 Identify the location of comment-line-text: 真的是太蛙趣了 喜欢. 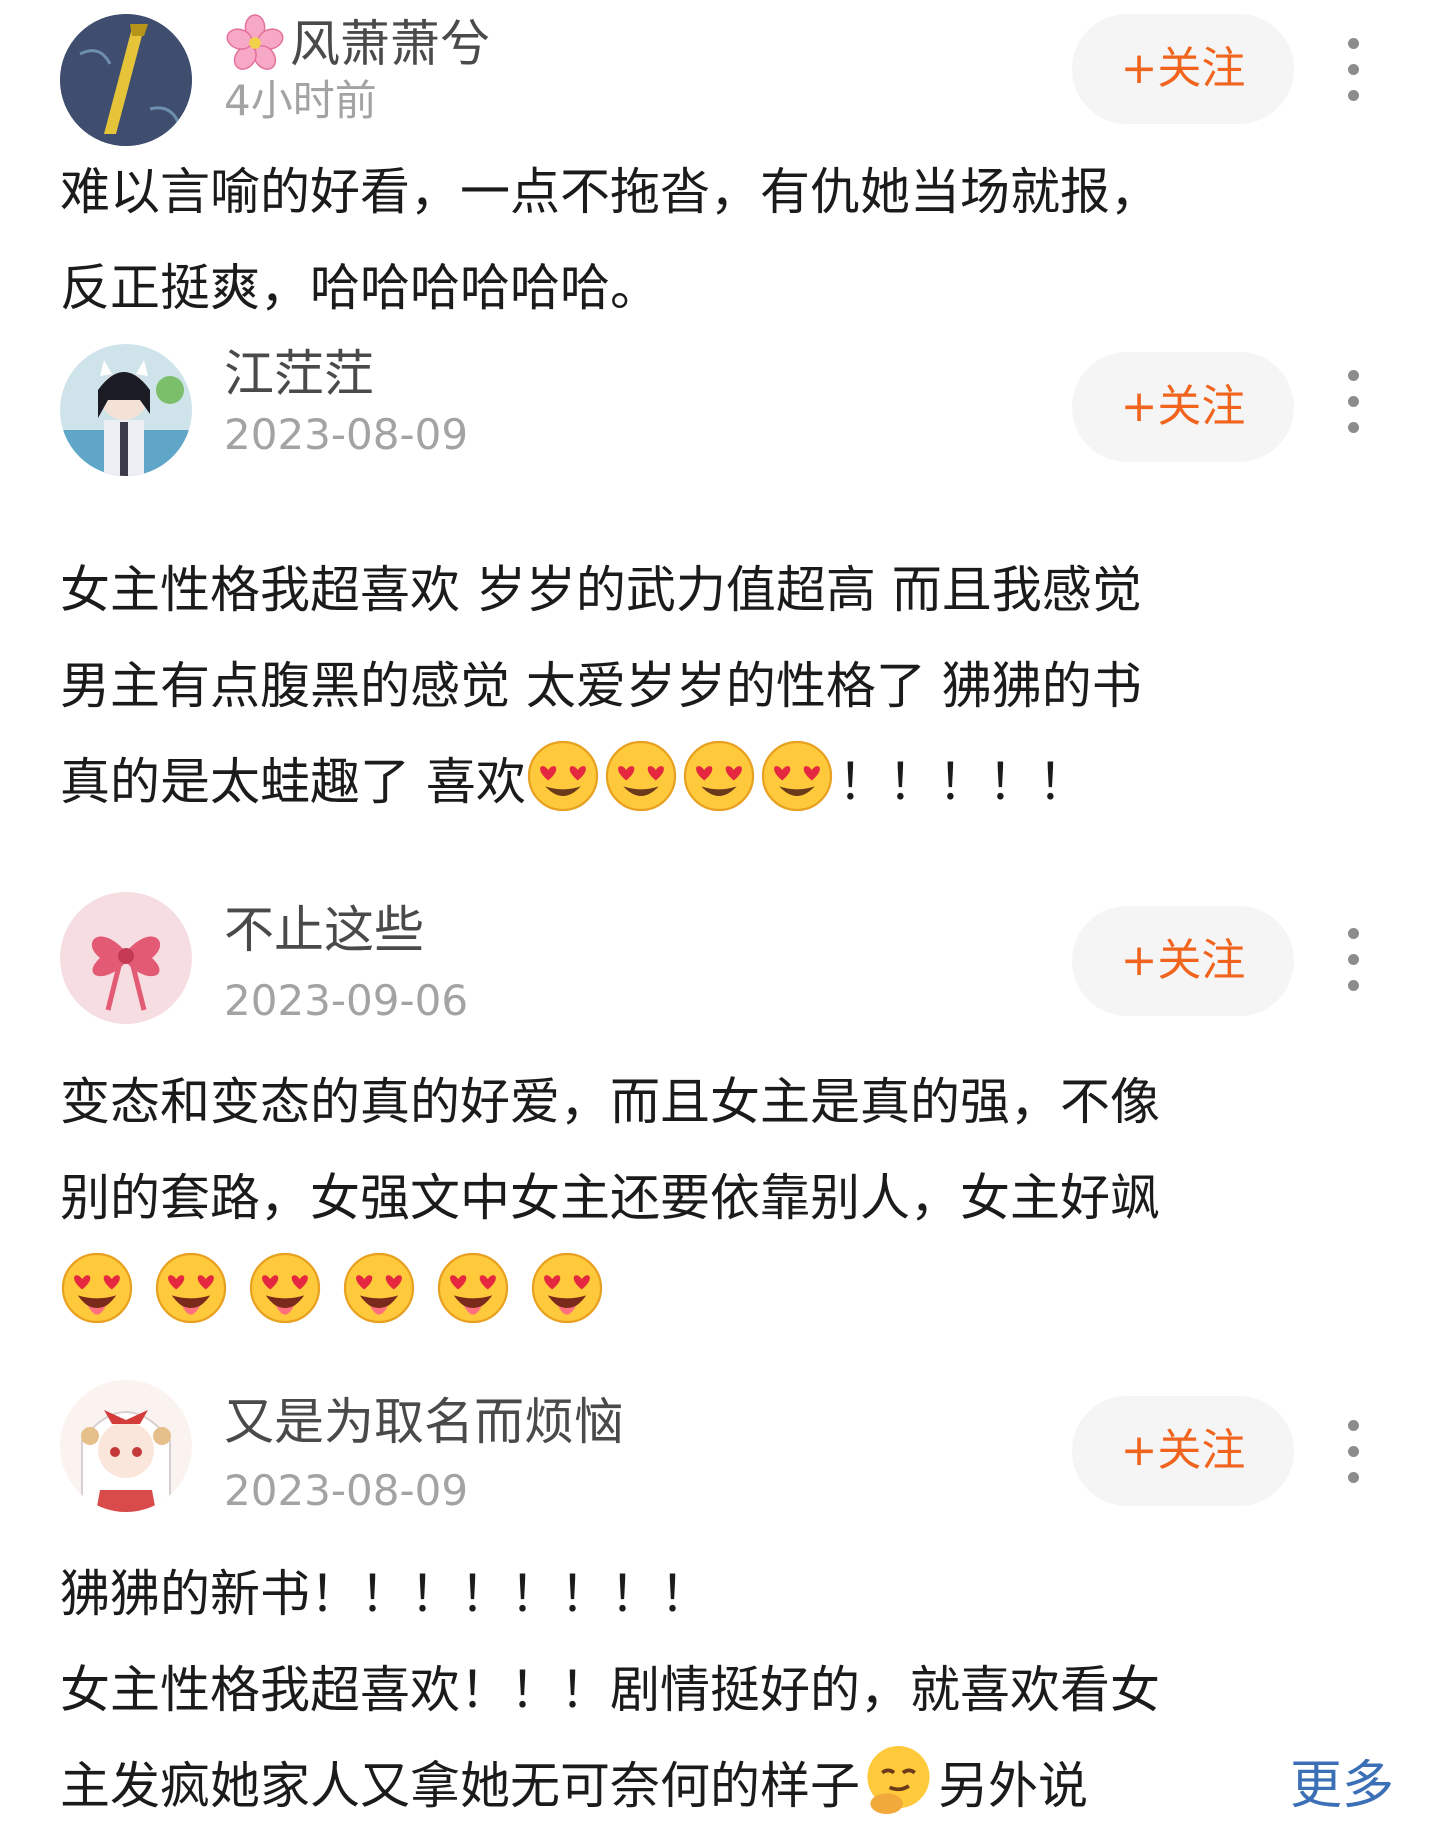
(293, 782).